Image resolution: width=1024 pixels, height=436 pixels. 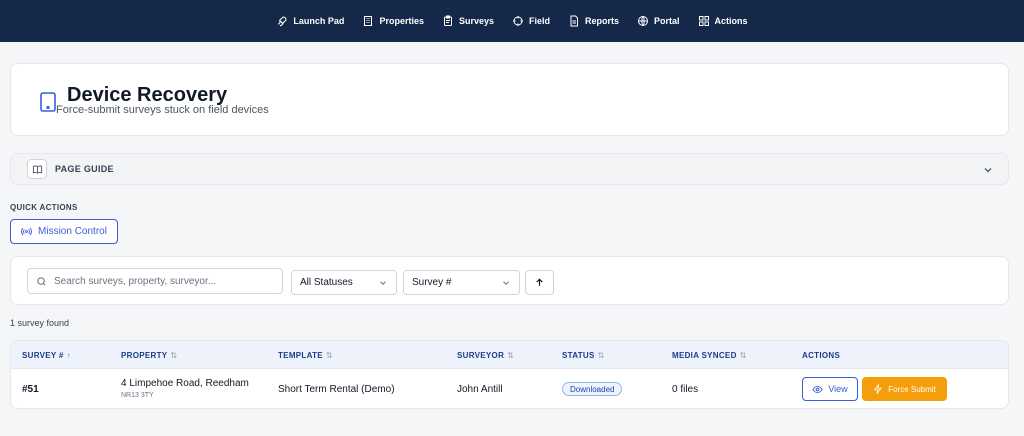 What do you see at coordinates (704, 355) in the screenshot?
I see `column-label: MEDIA SYNCED` at bounding box center [704, 355].